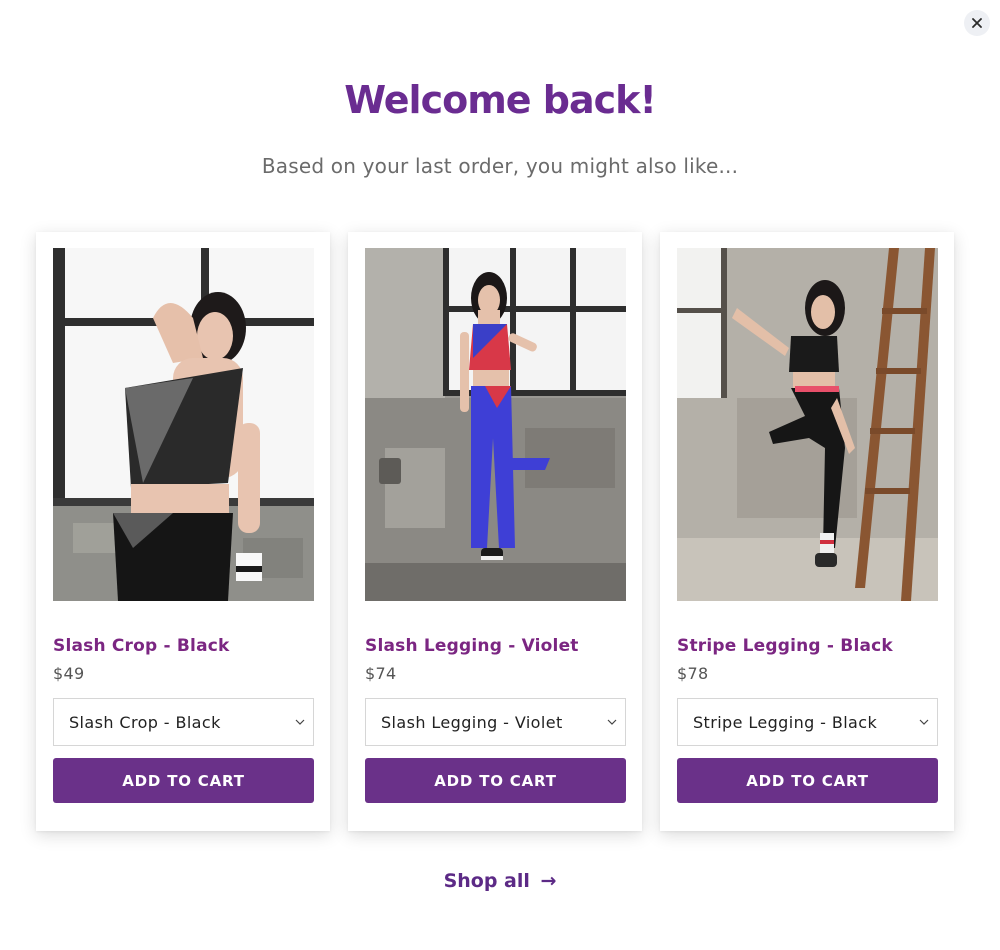  I want to click on product-name: Stripe Legging - Black, so click(807, 646).